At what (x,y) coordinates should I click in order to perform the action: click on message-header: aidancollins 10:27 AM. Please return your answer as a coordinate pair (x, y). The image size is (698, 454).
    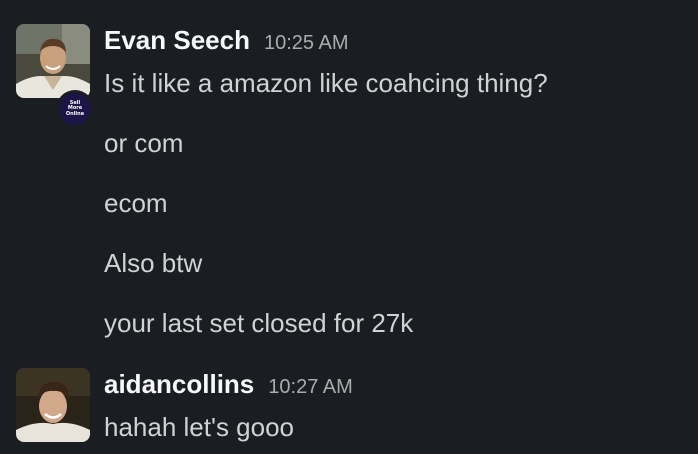
    Looking at the image, I should click on (228, 384).